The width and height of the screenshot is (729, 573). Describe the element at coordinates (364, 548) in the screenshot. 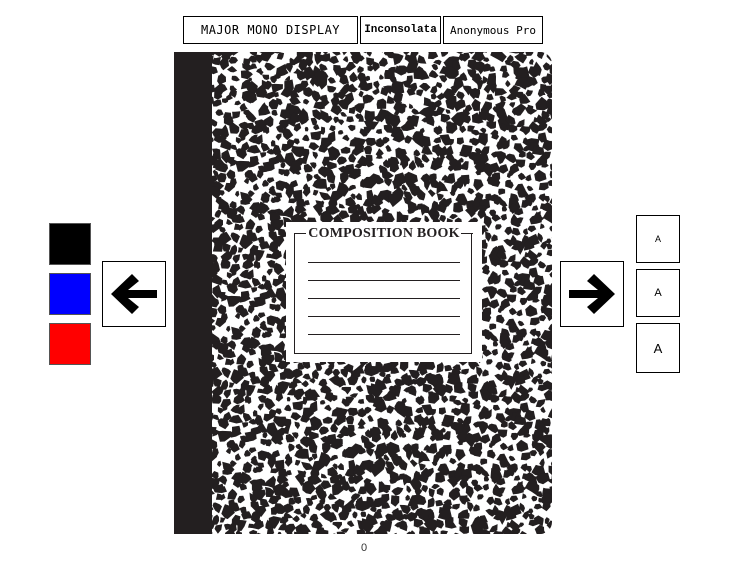

I see `page-counter: 0` at that location.